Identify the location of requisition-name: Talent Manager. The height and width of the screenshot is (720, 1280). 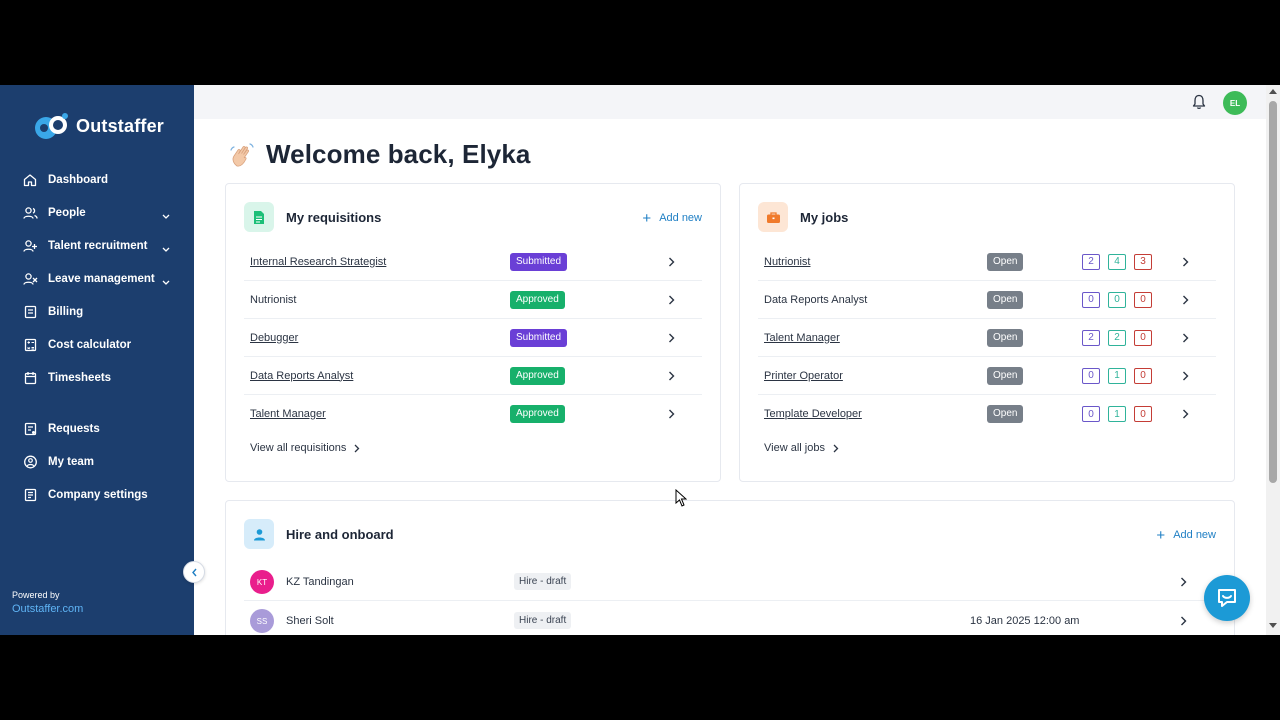
(288, 414).